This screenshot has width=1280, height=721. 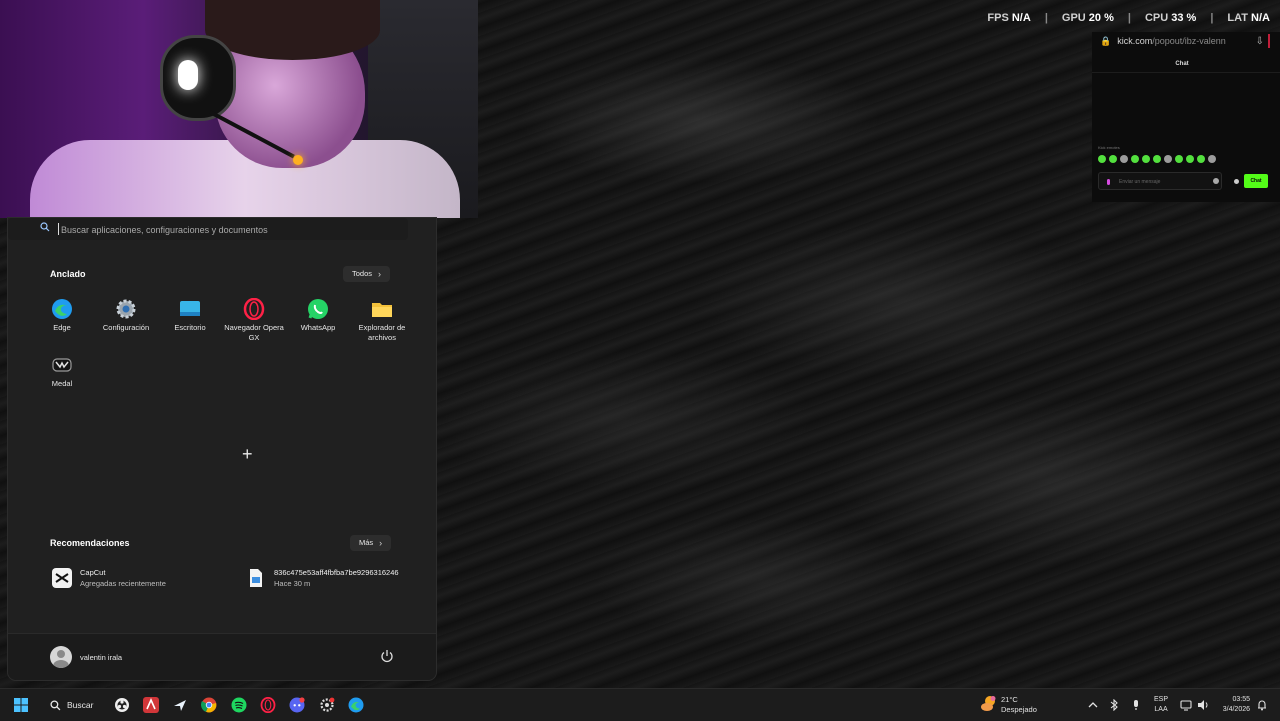 What do you see at coordinates (1186, 72) in the screenshot?
I see `chat-divider` at bounding box center [1186, 72].